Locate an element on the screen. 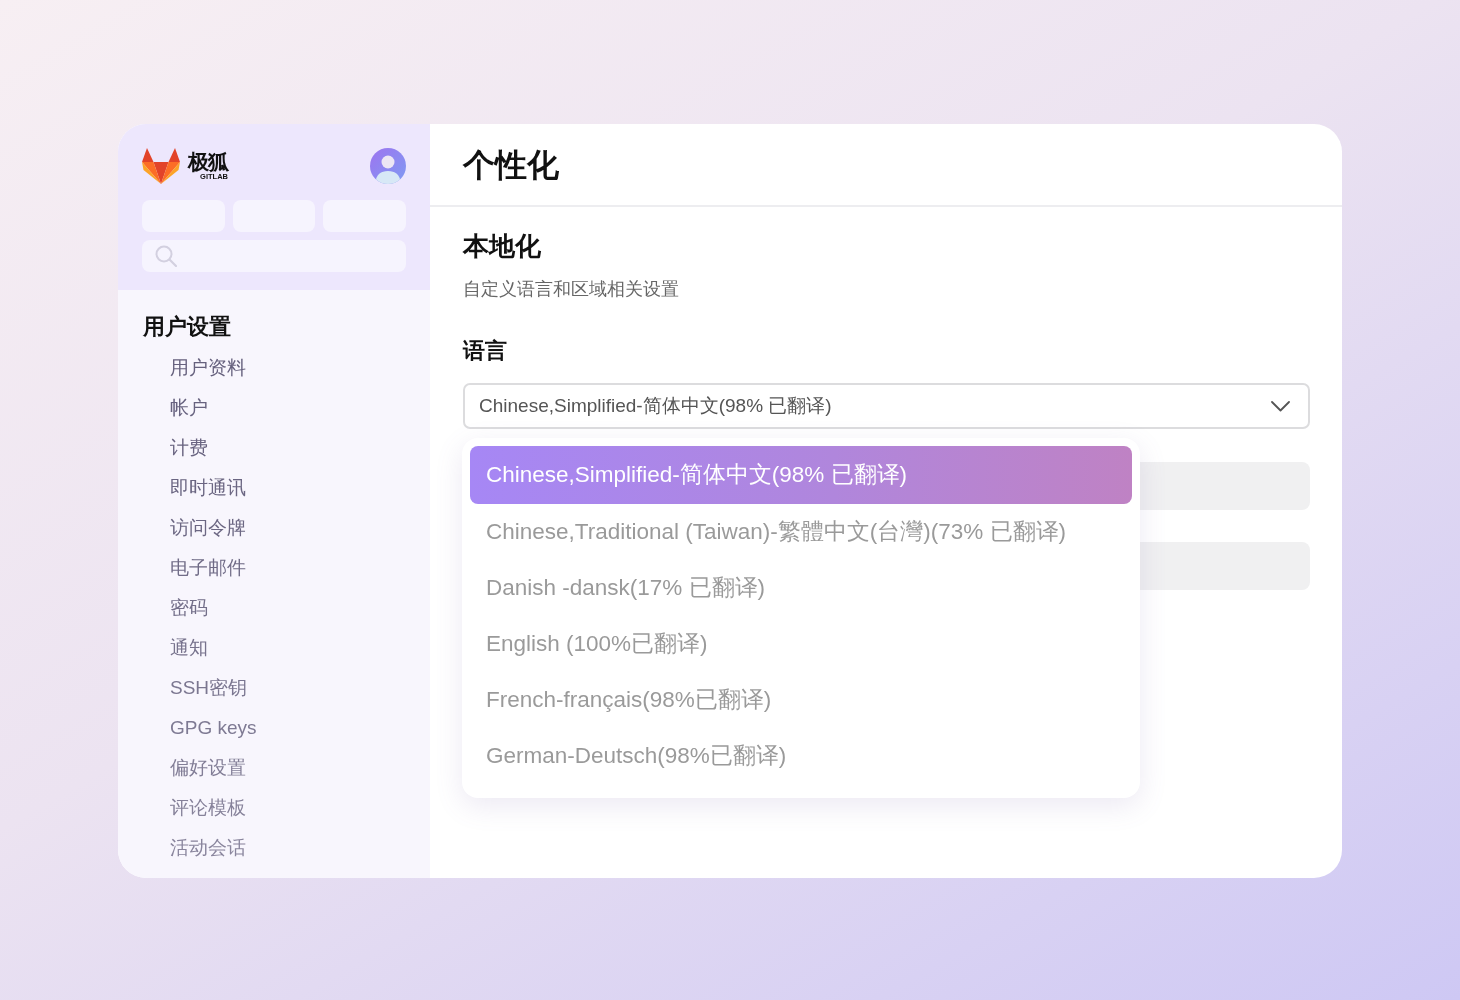 Image resolution: width=1460 pixels, height=1000 pixels. avatar-icon is located at coordinates (388, 166).